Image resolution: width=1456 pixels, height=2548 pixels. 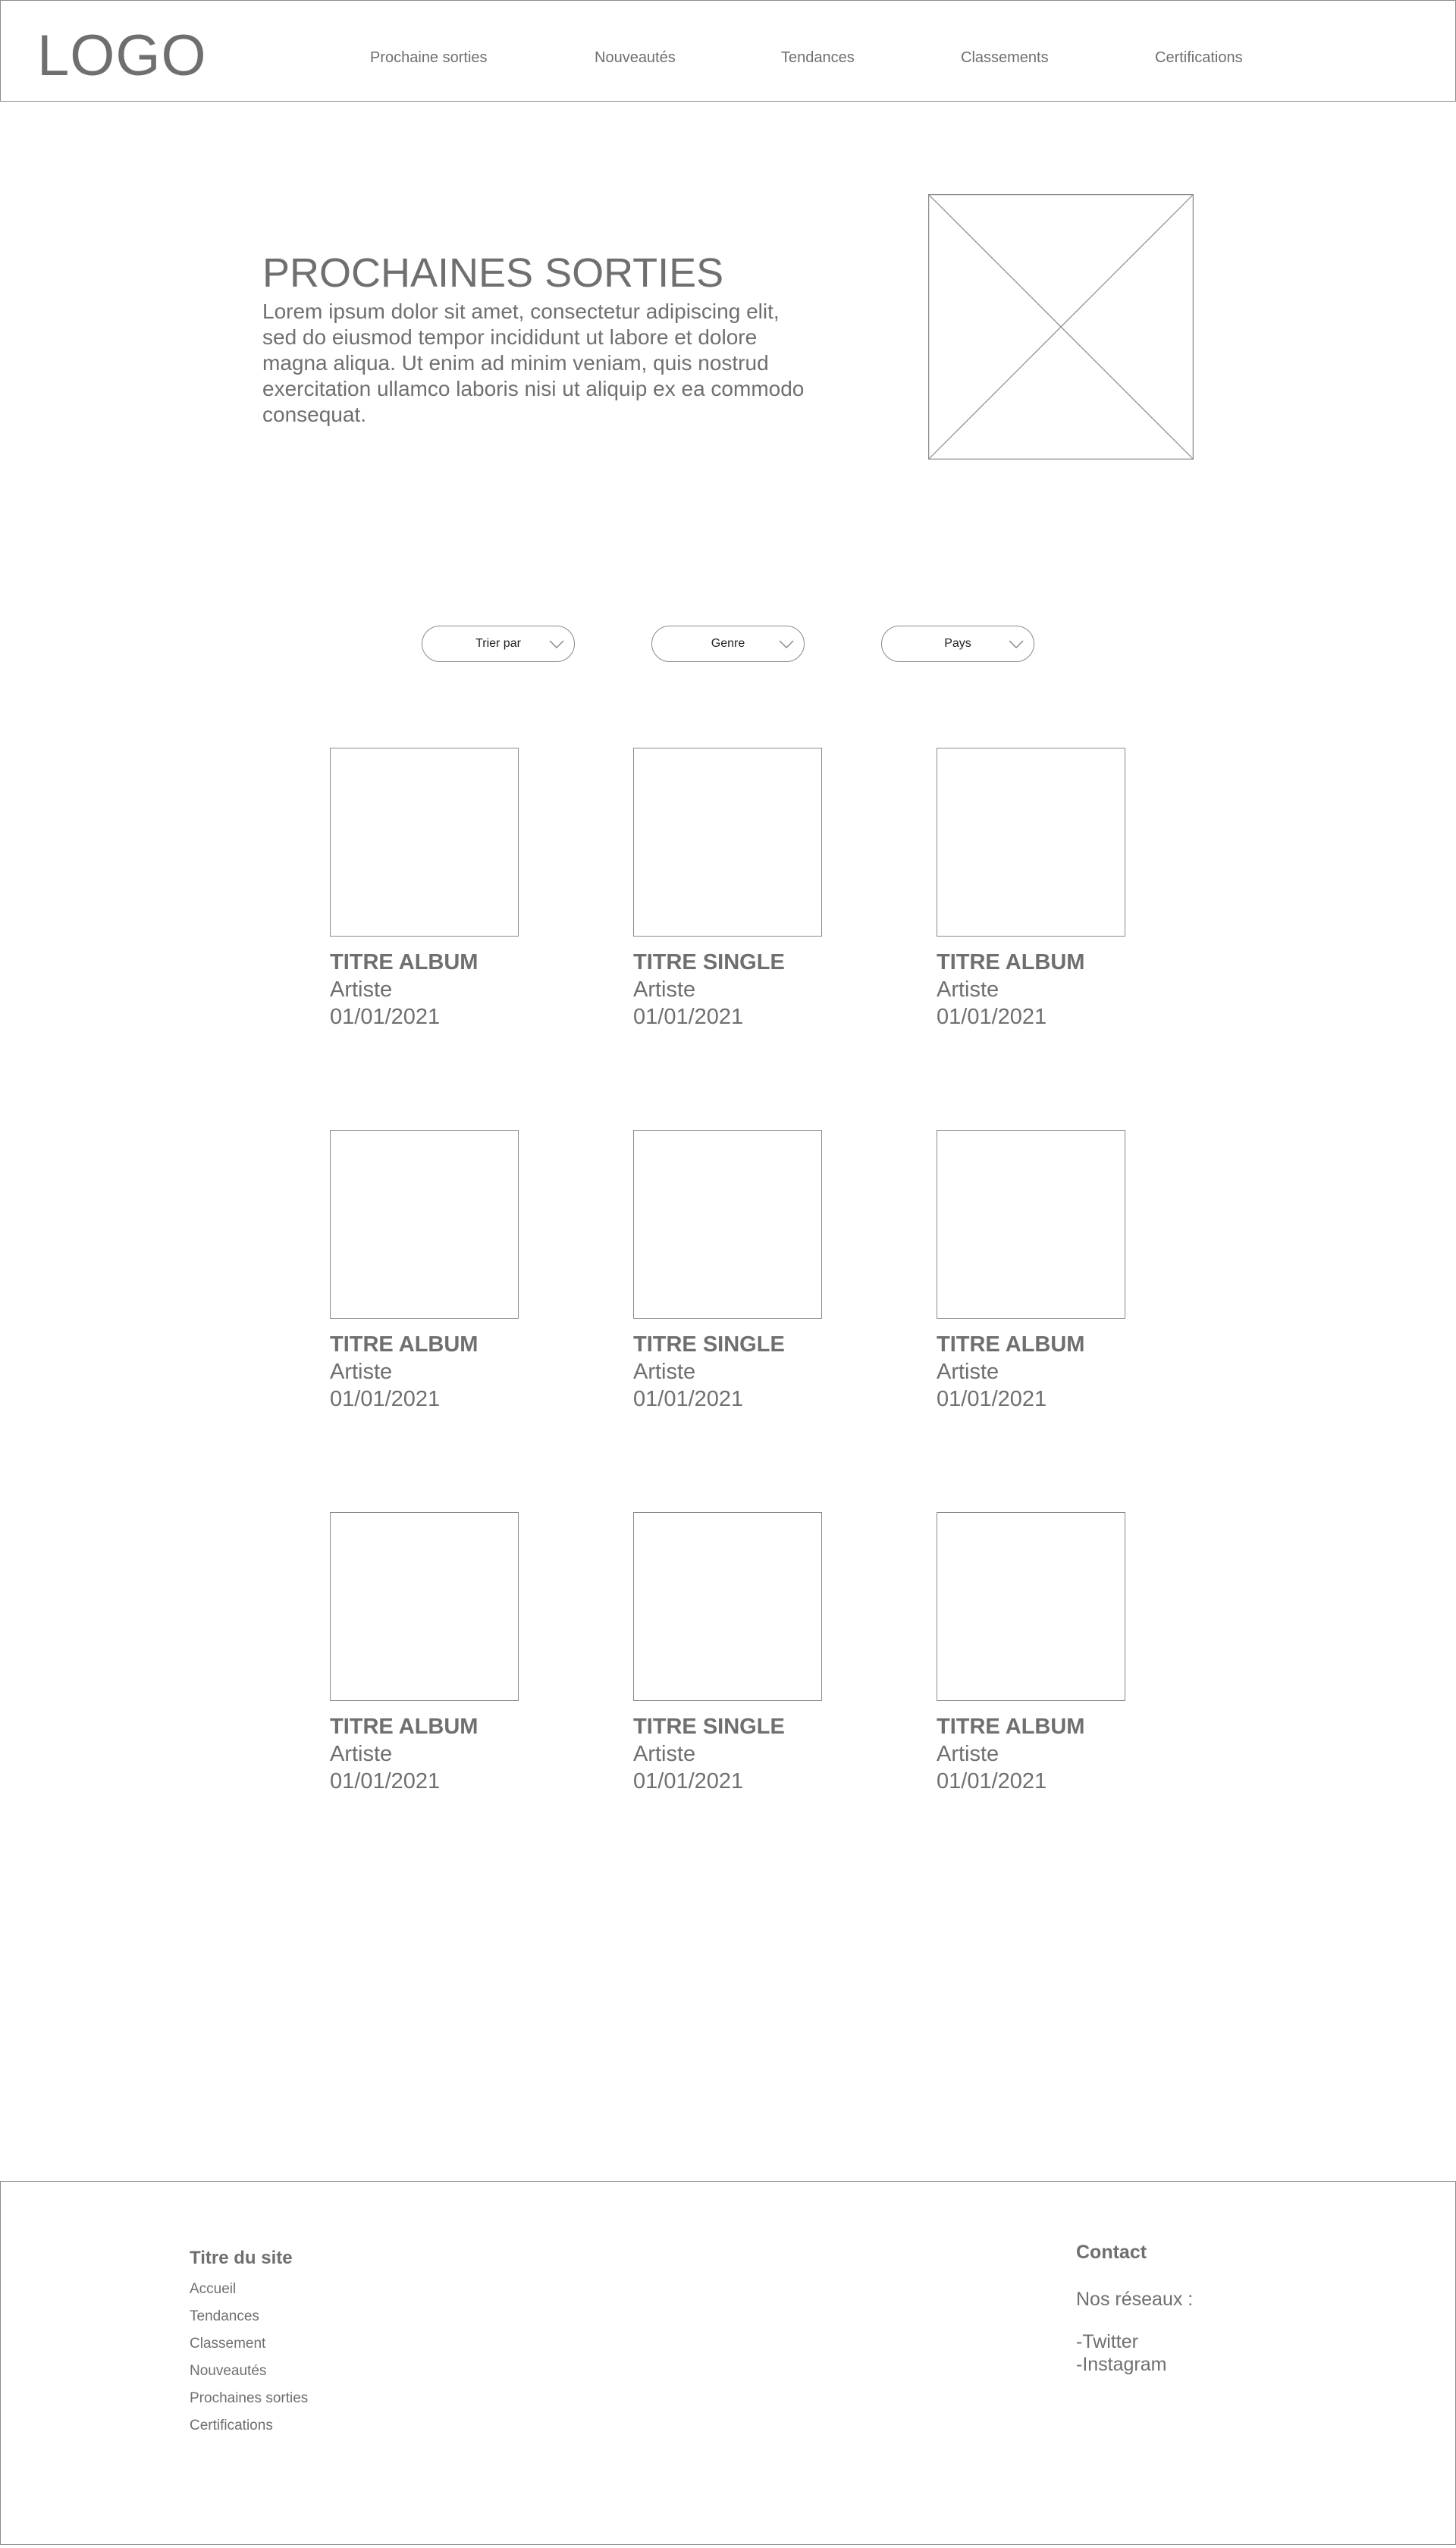 What do you see at coordinates (249, 2398) in the screenshot?
I see `footer-link-prochaines-sorties: Prochaines sorties` at bounding box center [249, 2398].